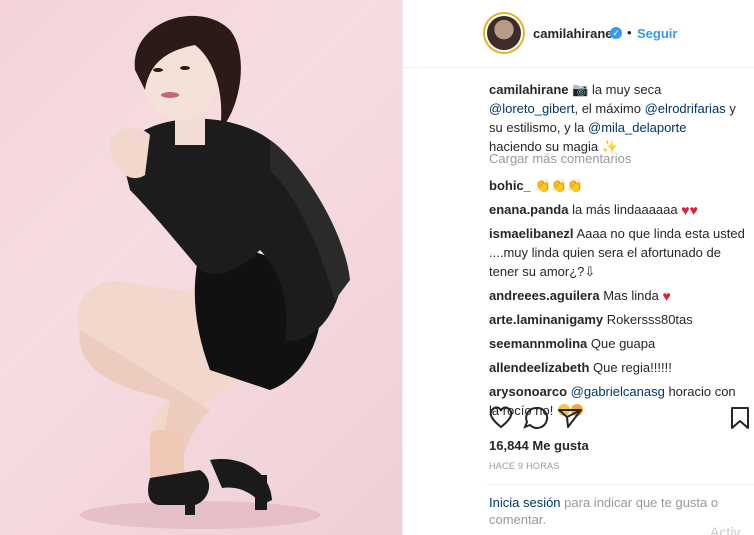 The height and width of the screenshot is (535, 754). What do you see at coordinates (573, 33) in the screenshot?
I see `username-link: camilahirane` at bounding box center [573, 33].